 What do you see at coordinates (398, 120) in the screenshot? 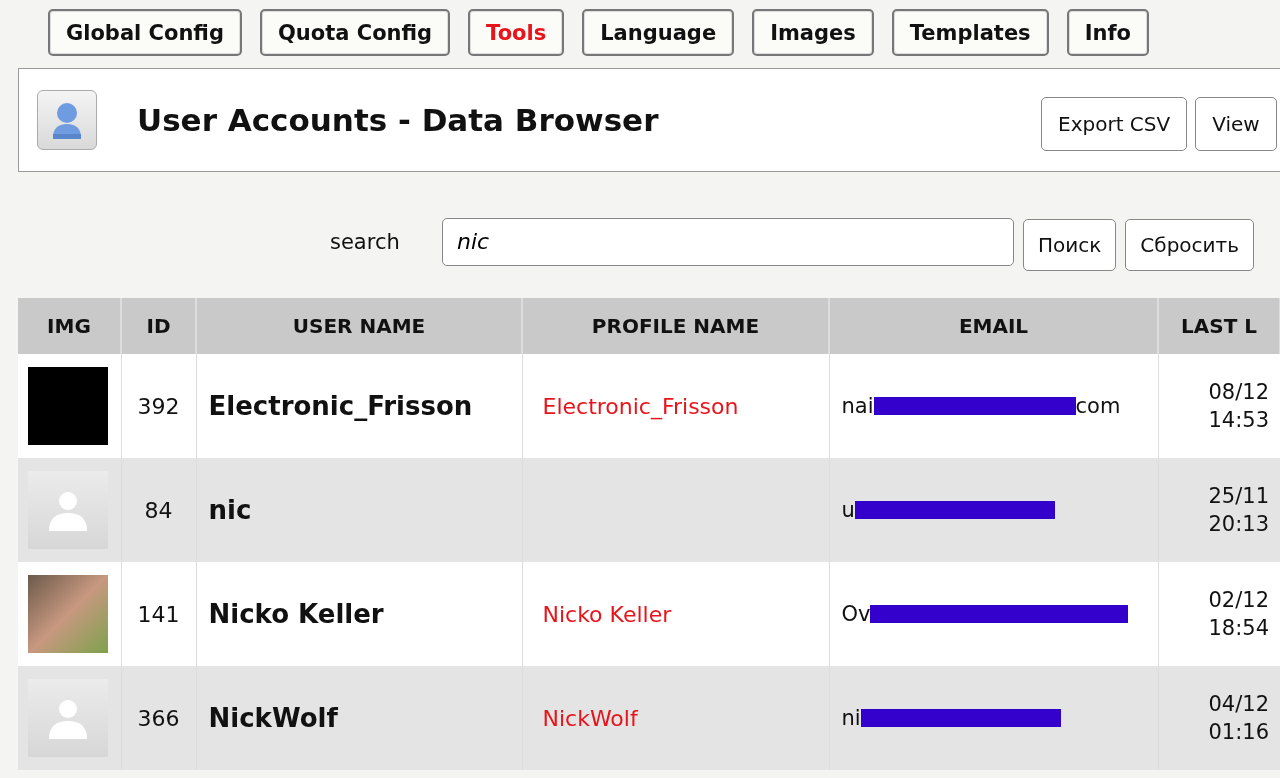
I see `page-title: User Accounts - Data Browser` at bounding box center [398, 120].